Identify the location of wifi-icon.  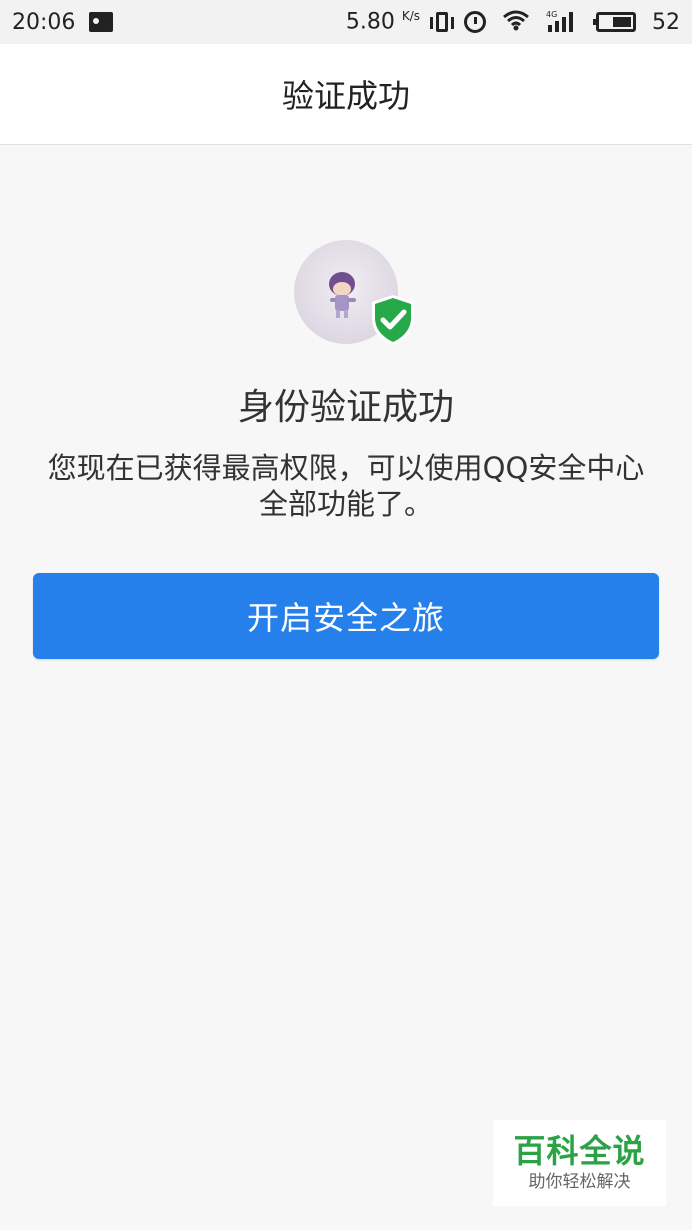
(516, 22).